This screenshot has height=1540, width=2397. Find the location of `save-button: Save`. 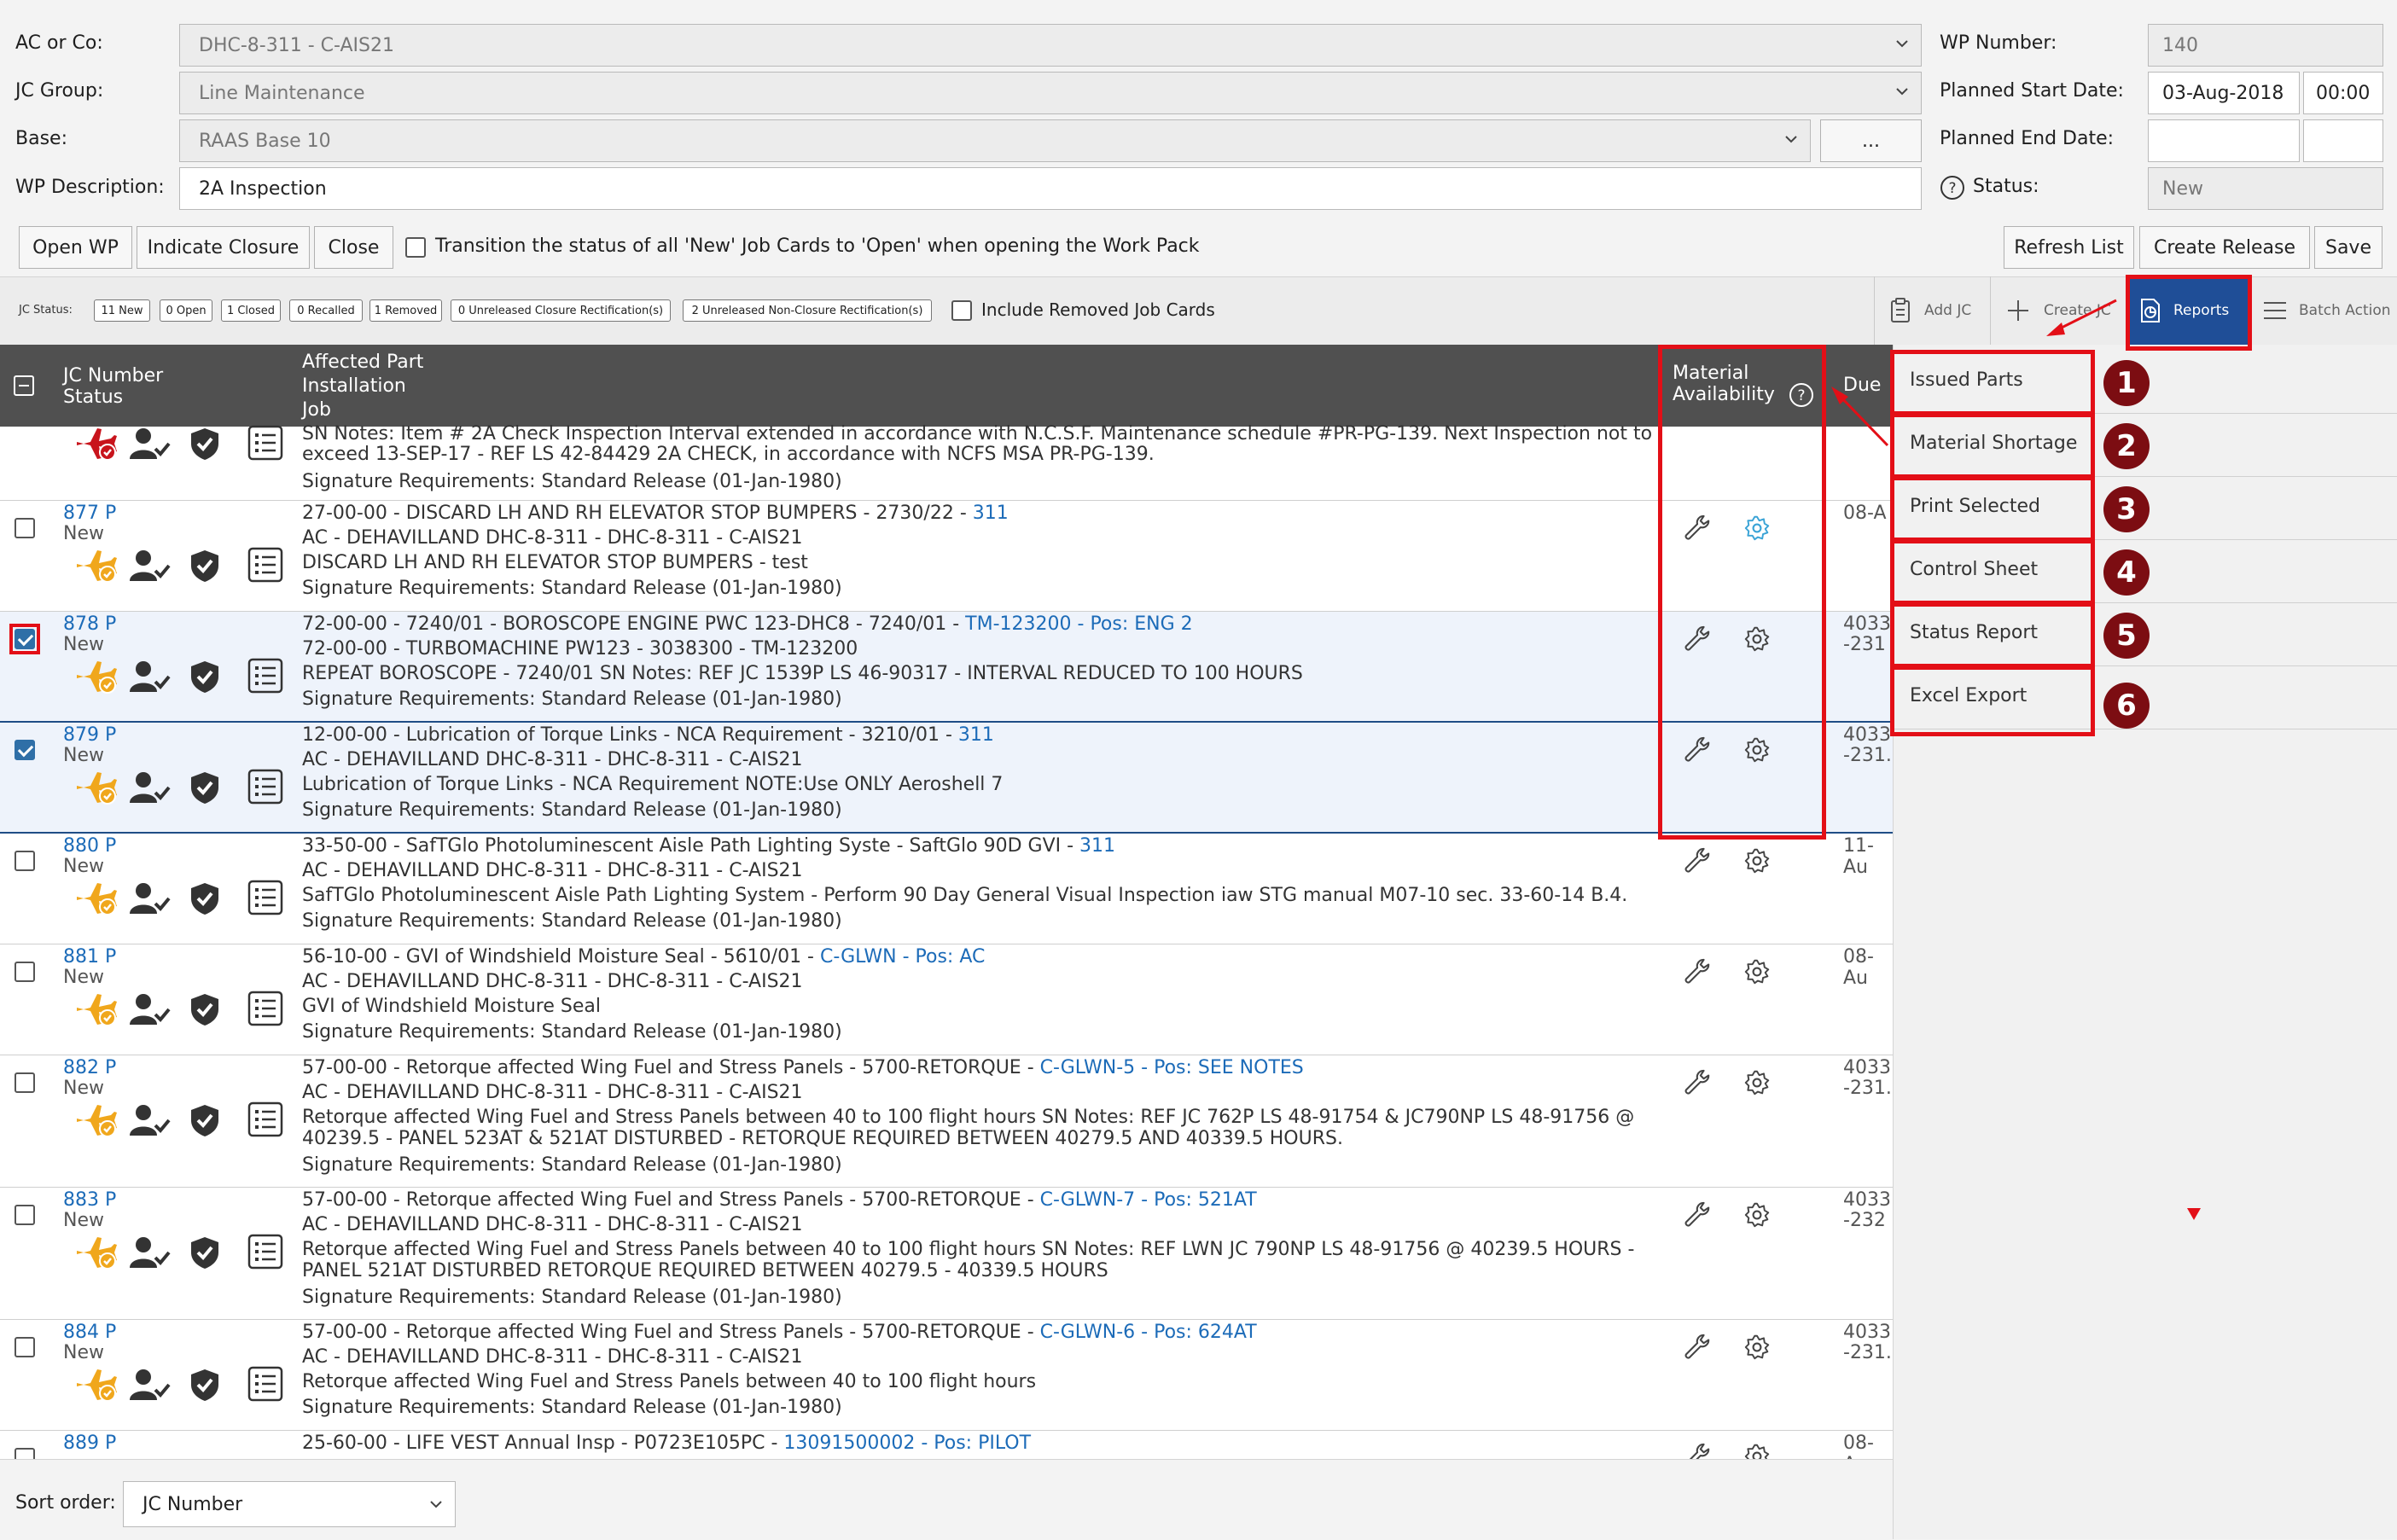

save-button: Save is located at coordinates (2348, 247).